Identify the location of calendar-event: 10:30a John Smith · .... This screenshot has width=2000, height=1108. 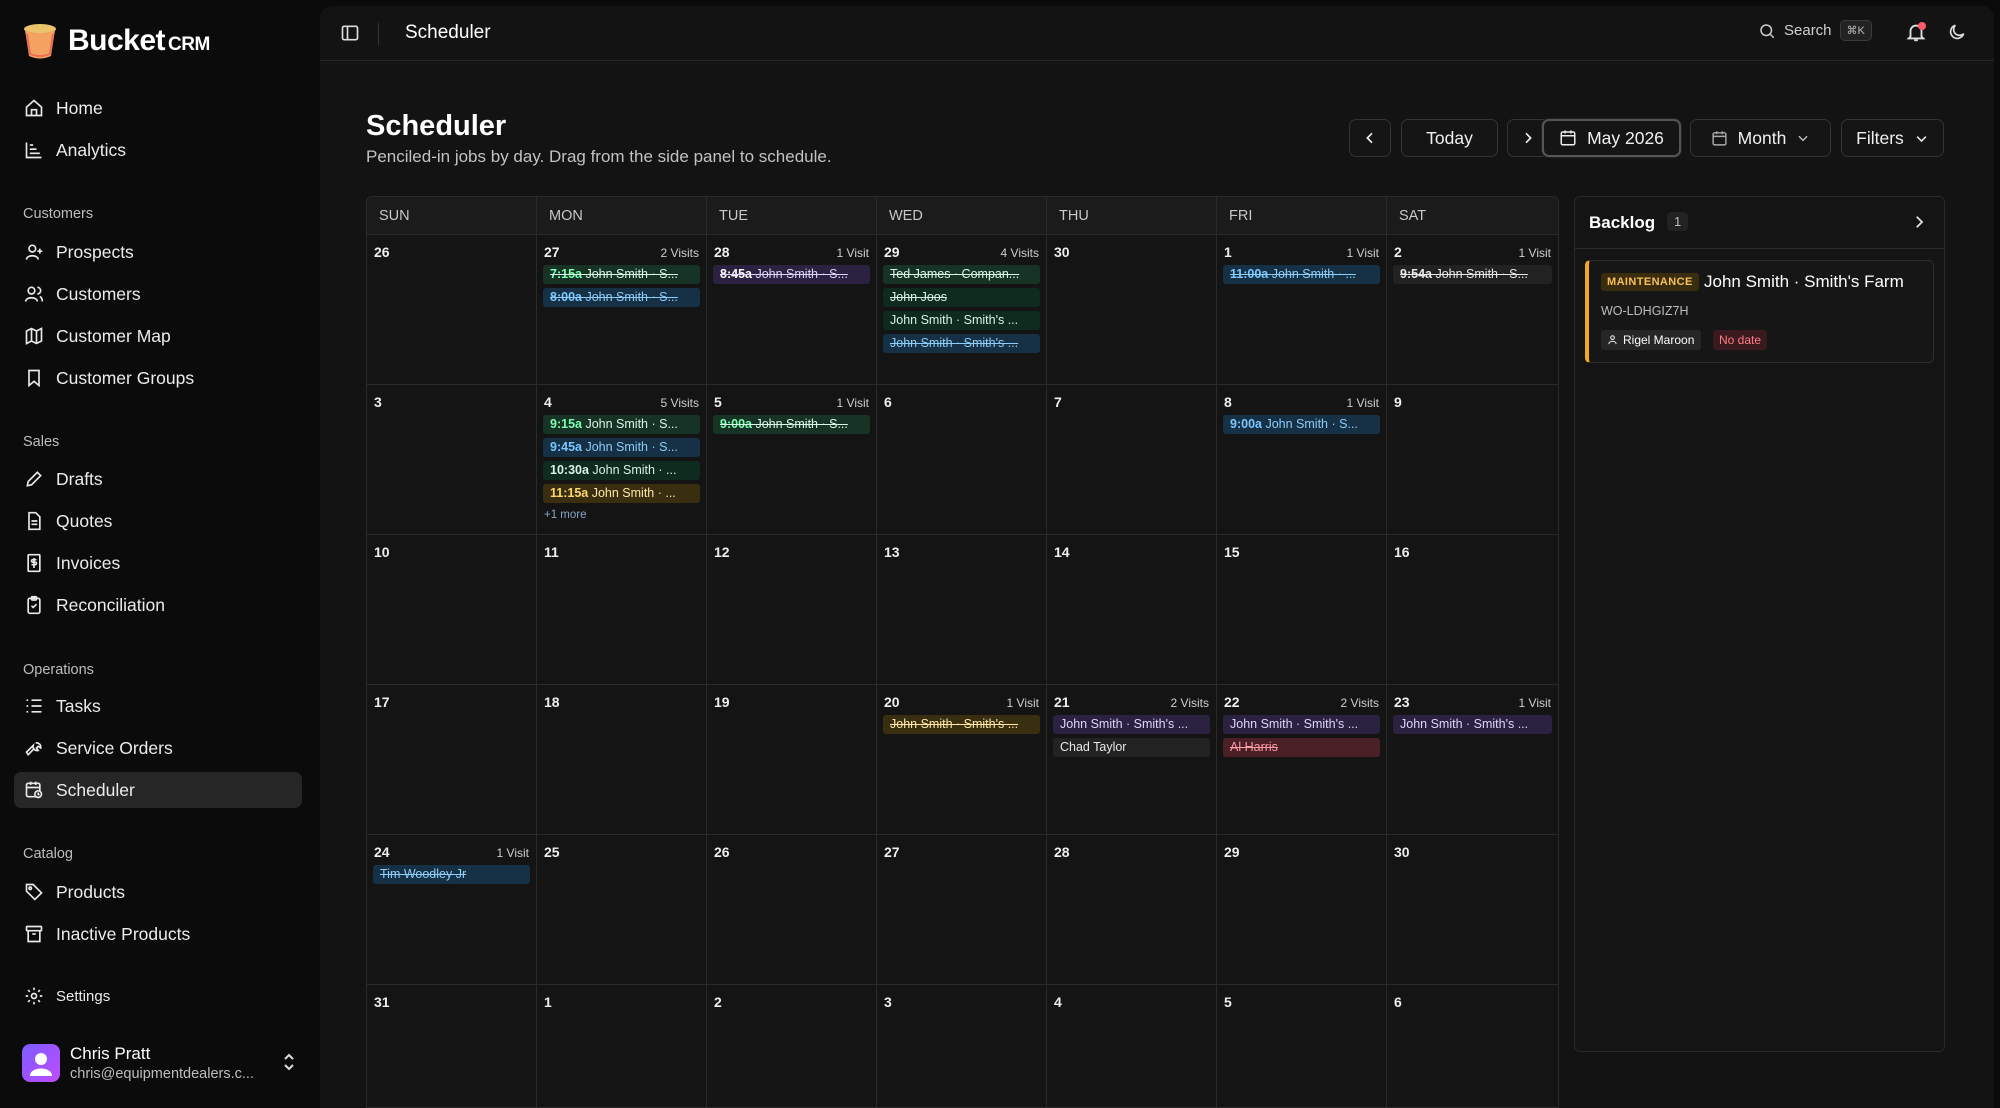
(621, 470).